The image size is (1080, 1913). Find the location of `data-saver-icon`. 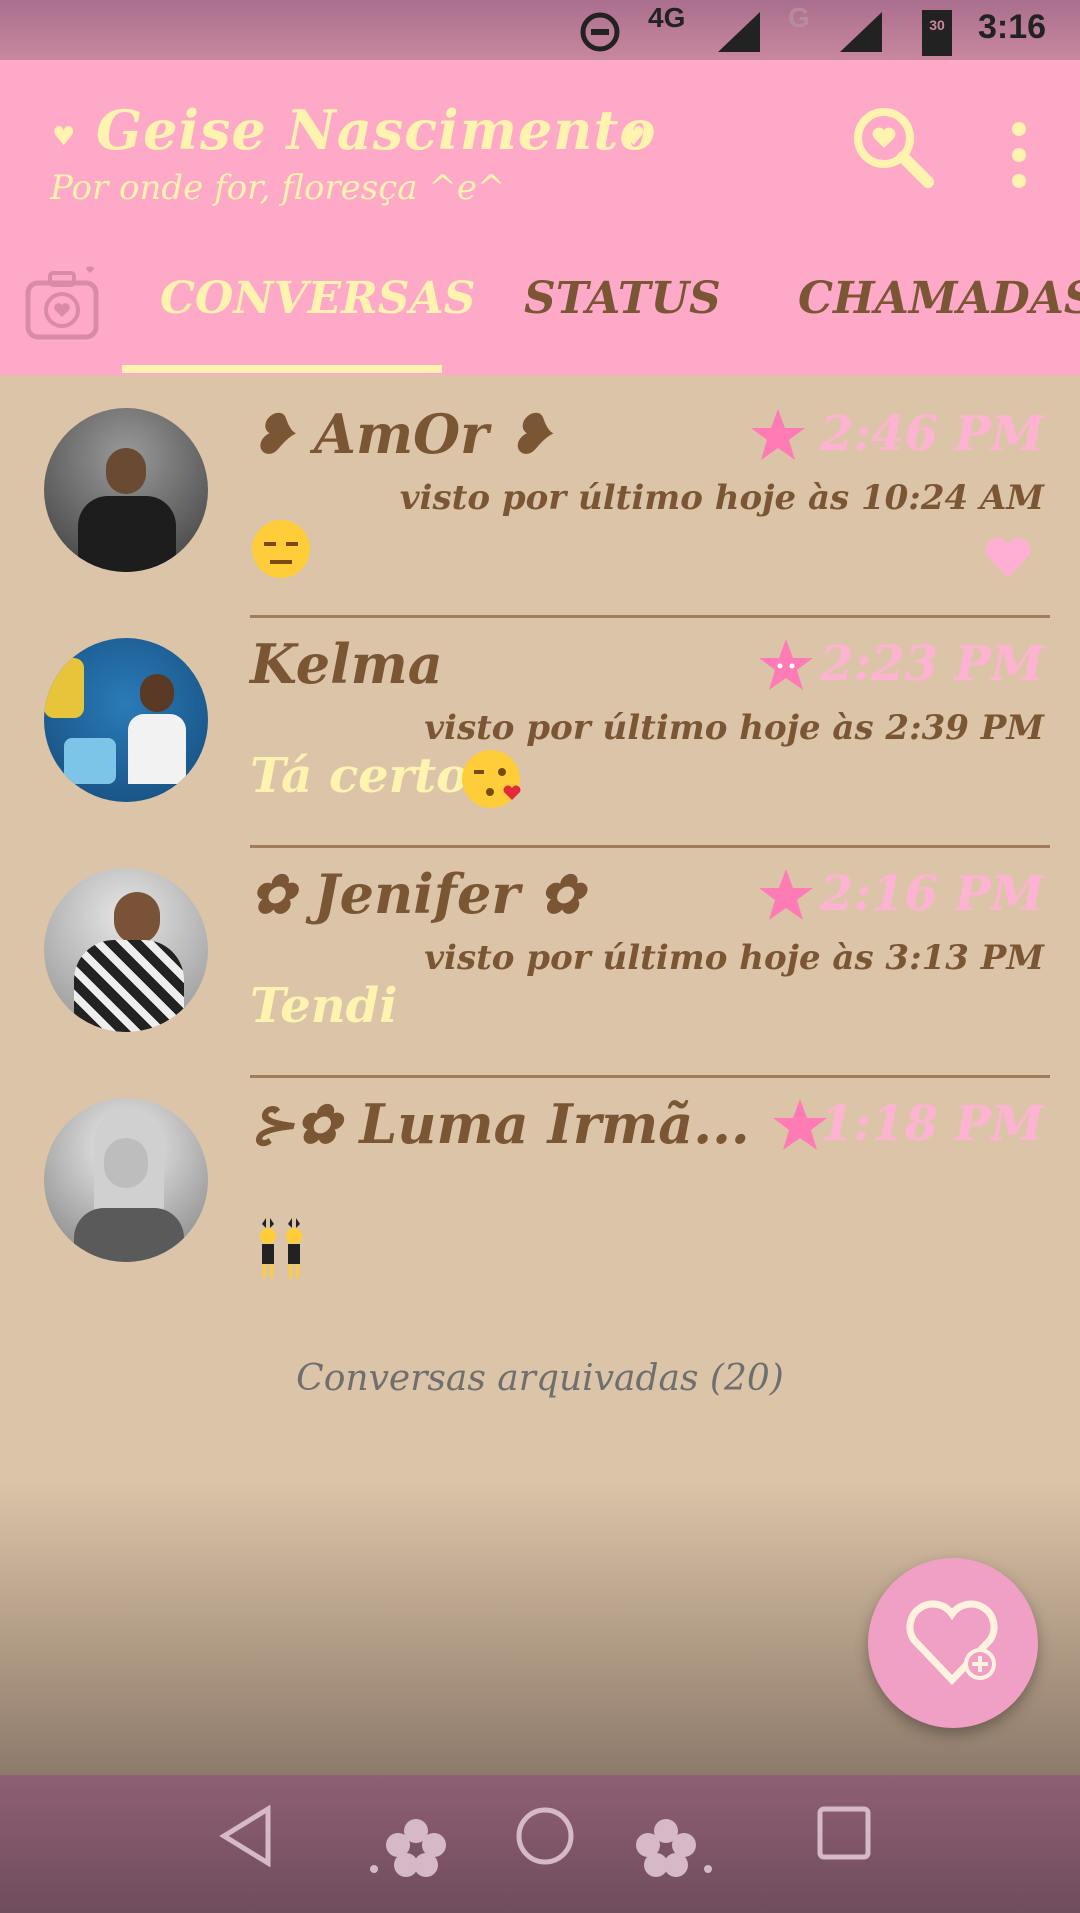

data-saver-icon is located at coordinates (600, 32).